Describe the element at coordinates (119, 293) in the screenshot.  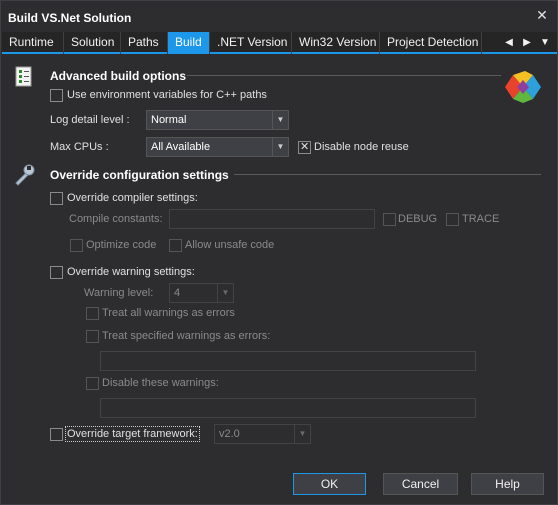
I see `warning-level-label: Warning level:` at that location.